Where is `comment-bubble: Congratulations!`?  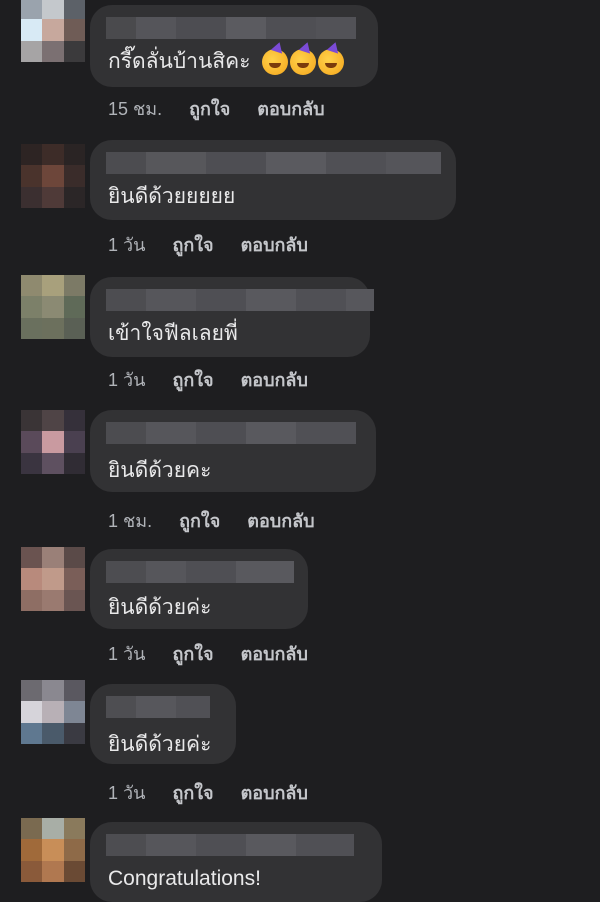 comment-bubble: Congratulations! is located at coordinates (236, 862).